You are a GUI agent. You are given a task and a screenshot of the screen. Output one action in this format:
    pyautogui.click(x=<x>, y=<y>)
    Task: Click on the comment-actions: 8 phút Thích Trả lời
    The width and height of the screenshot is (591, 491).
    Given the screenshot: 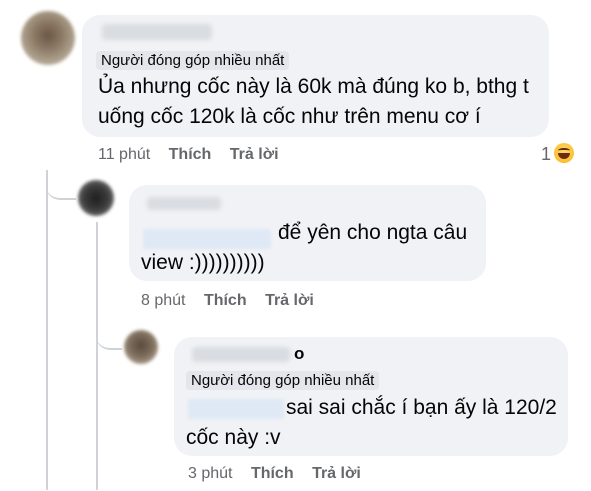 What is the action you would take?
    pyautogui.click(x=227, y=301)
    